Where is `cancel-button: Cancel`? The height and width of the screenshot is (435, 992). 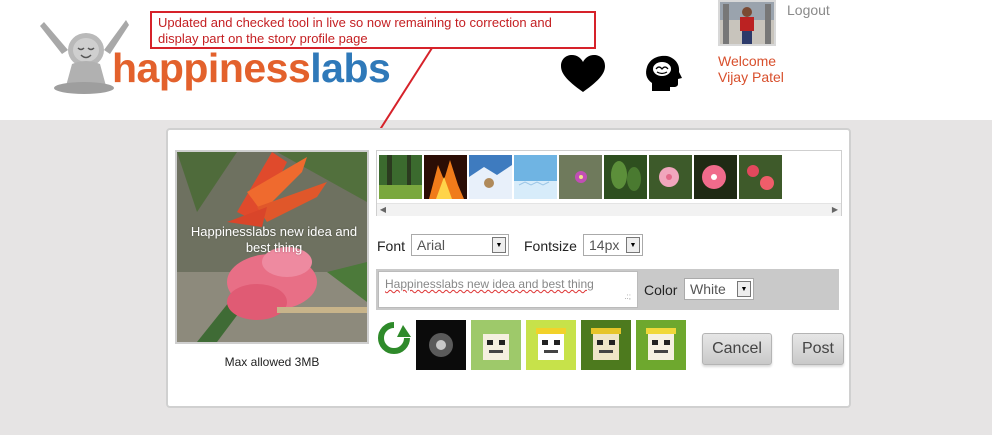
cancel-button: Cancel is located at coordinates (737, 349).